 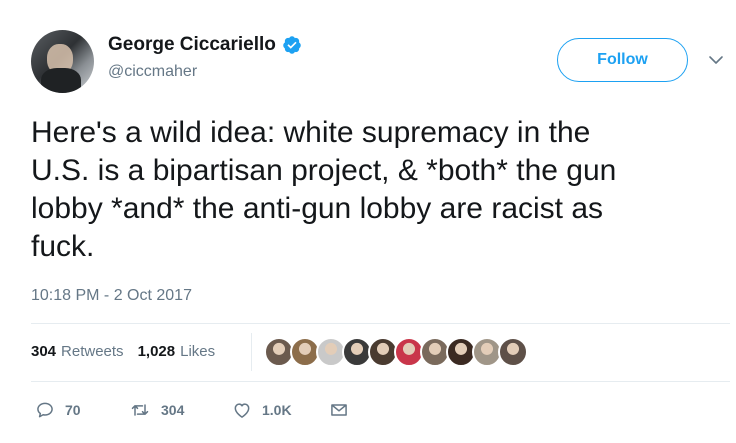 What do you see at coordinates (73, 410) in the screenshot?
I see `reply-count: 70` at bounding box center [73, 410].